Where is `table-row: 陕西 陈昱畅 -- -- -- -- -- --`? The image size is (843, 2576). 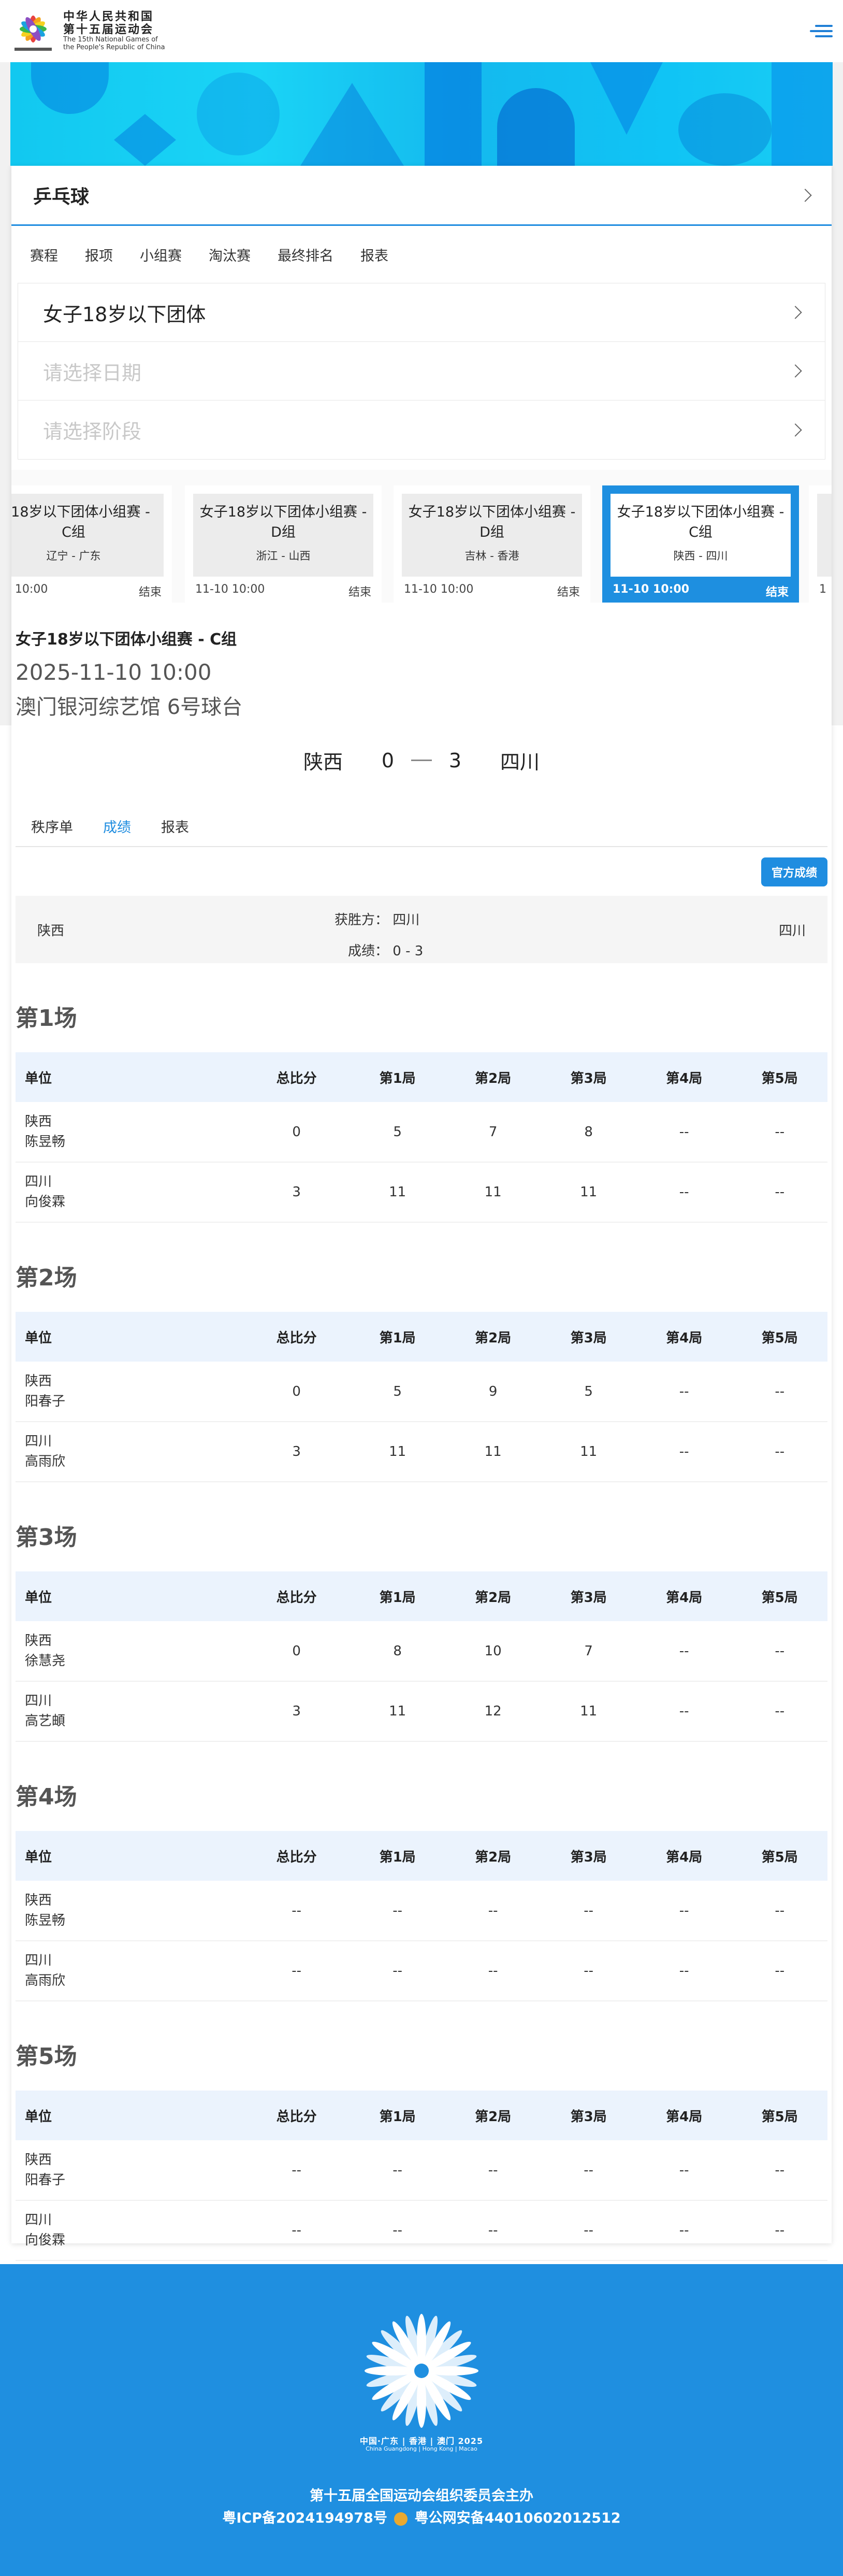
table-row: 陕西 陈昱畅 -- -- -- -- -- -- is located at coordinates (422, 1911).